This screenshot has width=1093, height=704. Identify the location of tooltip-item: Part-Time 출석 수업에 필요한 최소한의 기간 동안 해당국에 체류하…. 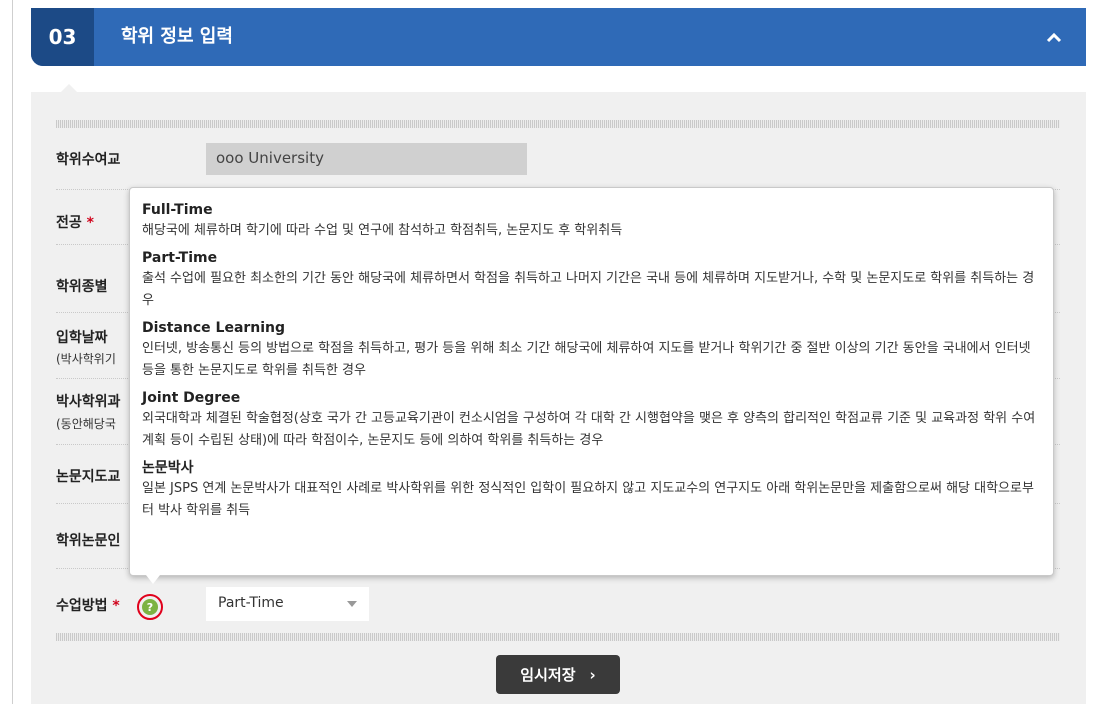
(591, 280).